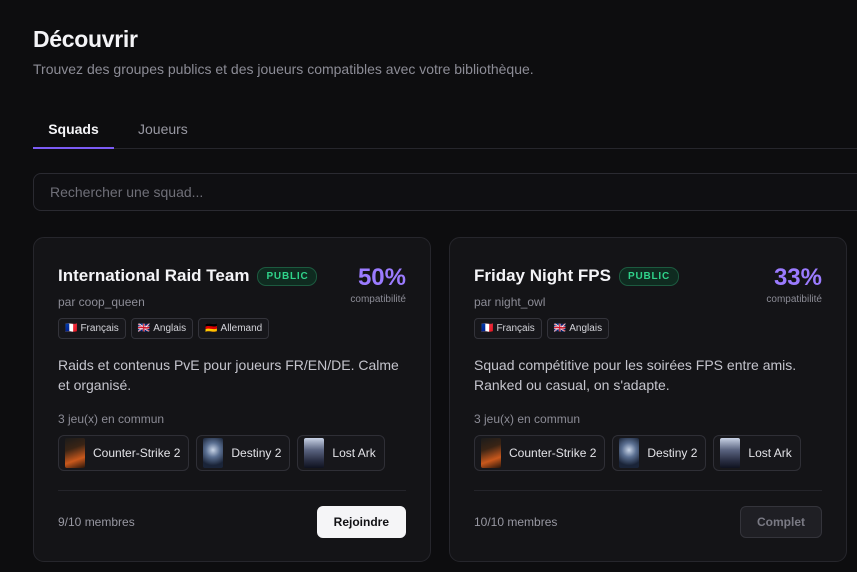  Describe the element at coordinates (101, 302) in the screenshot. I see `squad-owner: par coop_queen` at that location.